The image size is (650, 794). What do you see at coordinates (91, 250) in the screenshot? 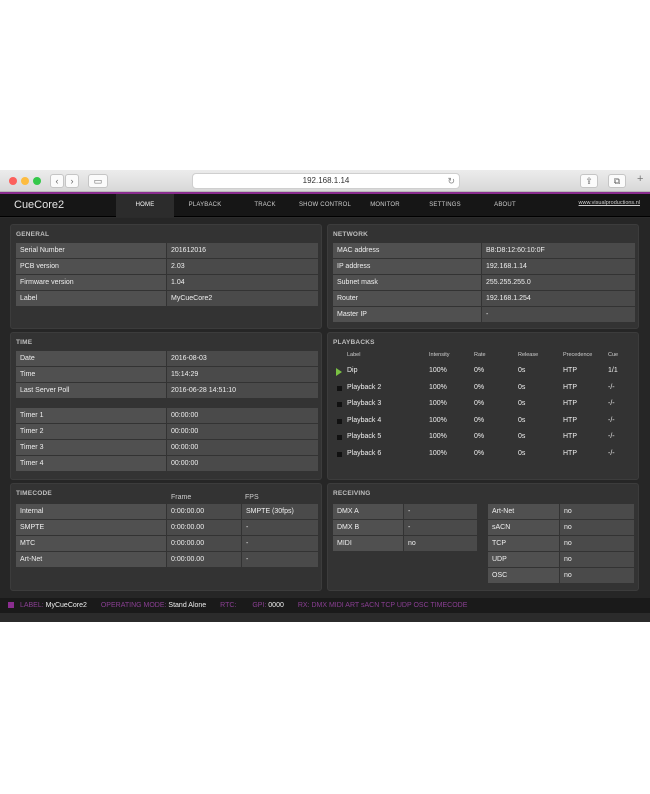
I see `row-label: Serial Number` at bounding box center [91, 250].